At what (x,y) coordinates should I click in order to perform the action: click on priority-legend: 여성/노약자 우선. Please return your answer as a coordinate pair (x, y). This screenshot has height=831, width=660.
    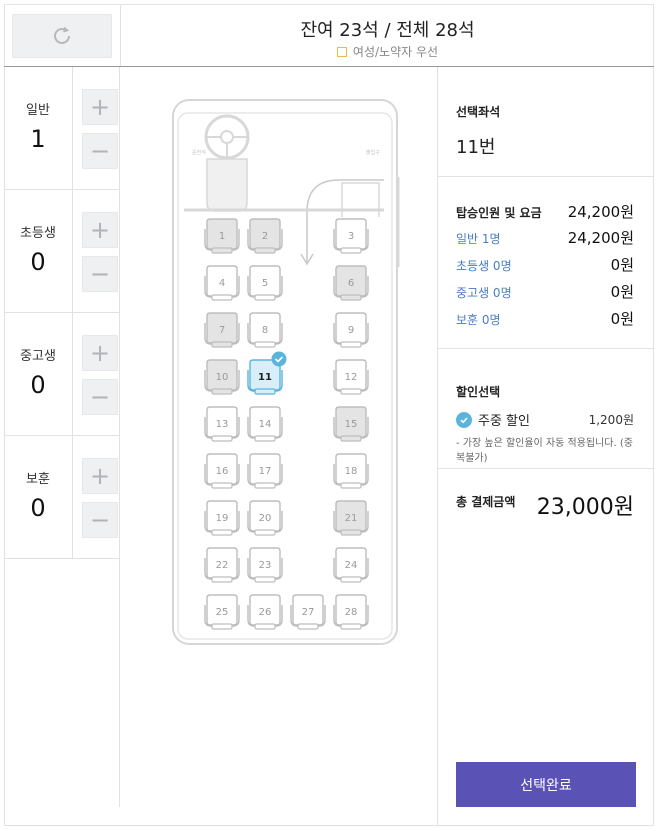
    Looking at the image, I should click on (387, 51).